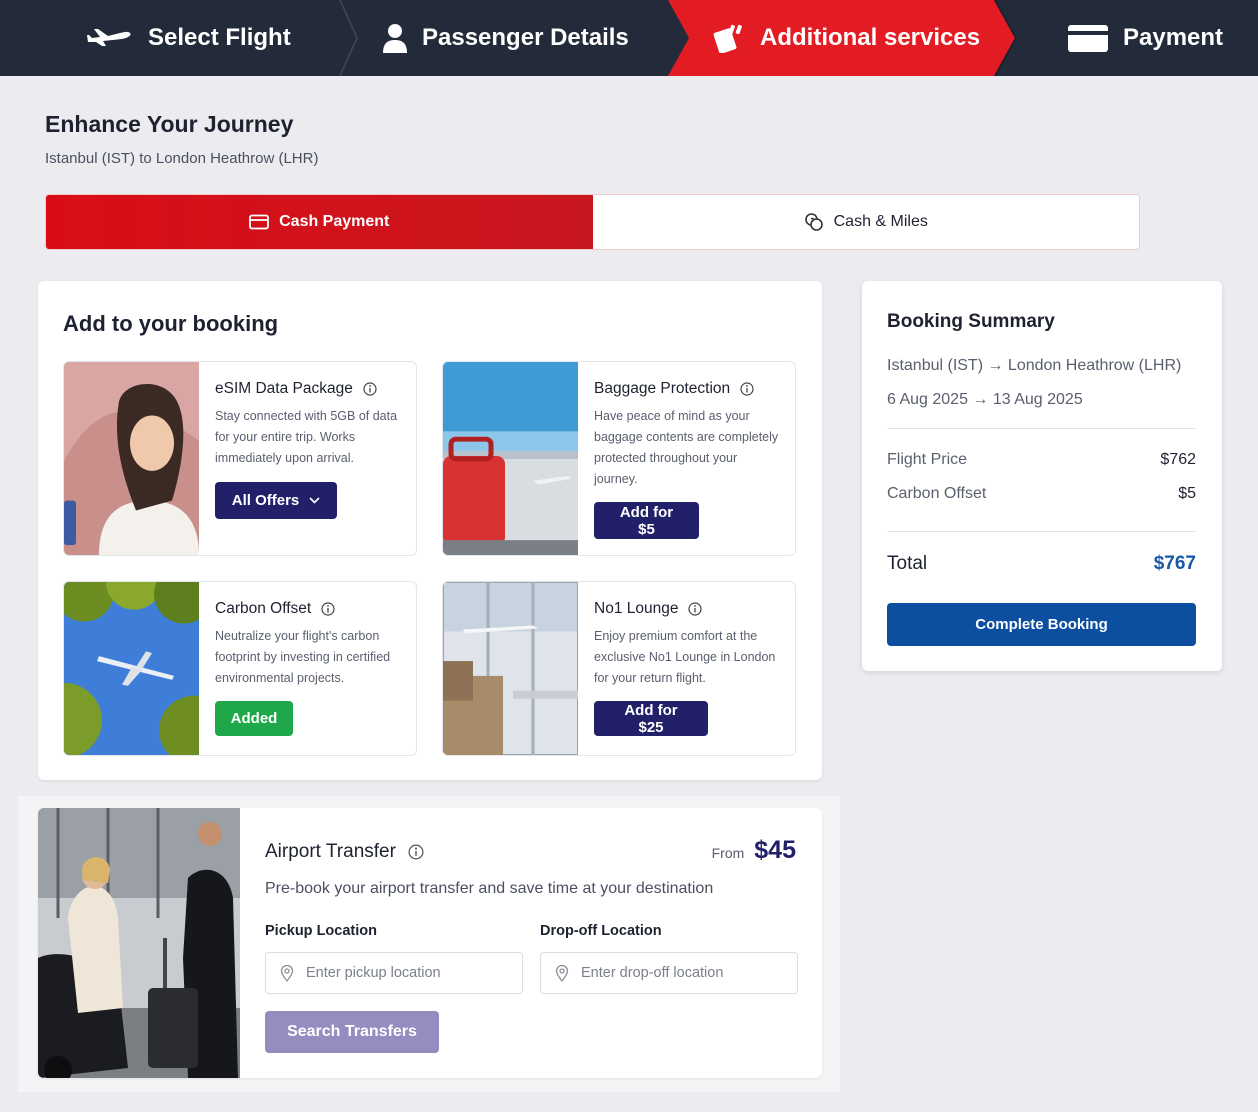  I want to click on dropoff-field, so click(669, 973).